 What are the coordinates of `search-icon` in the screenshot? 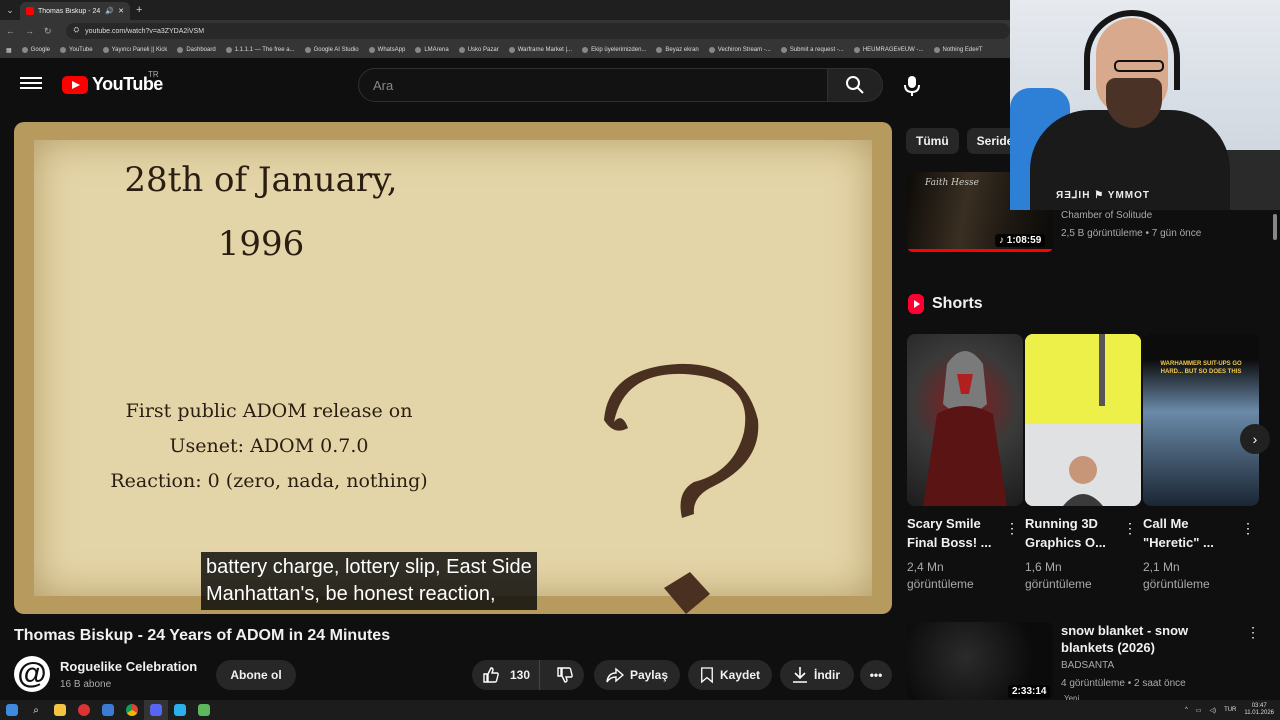 It's located at (855, 85).